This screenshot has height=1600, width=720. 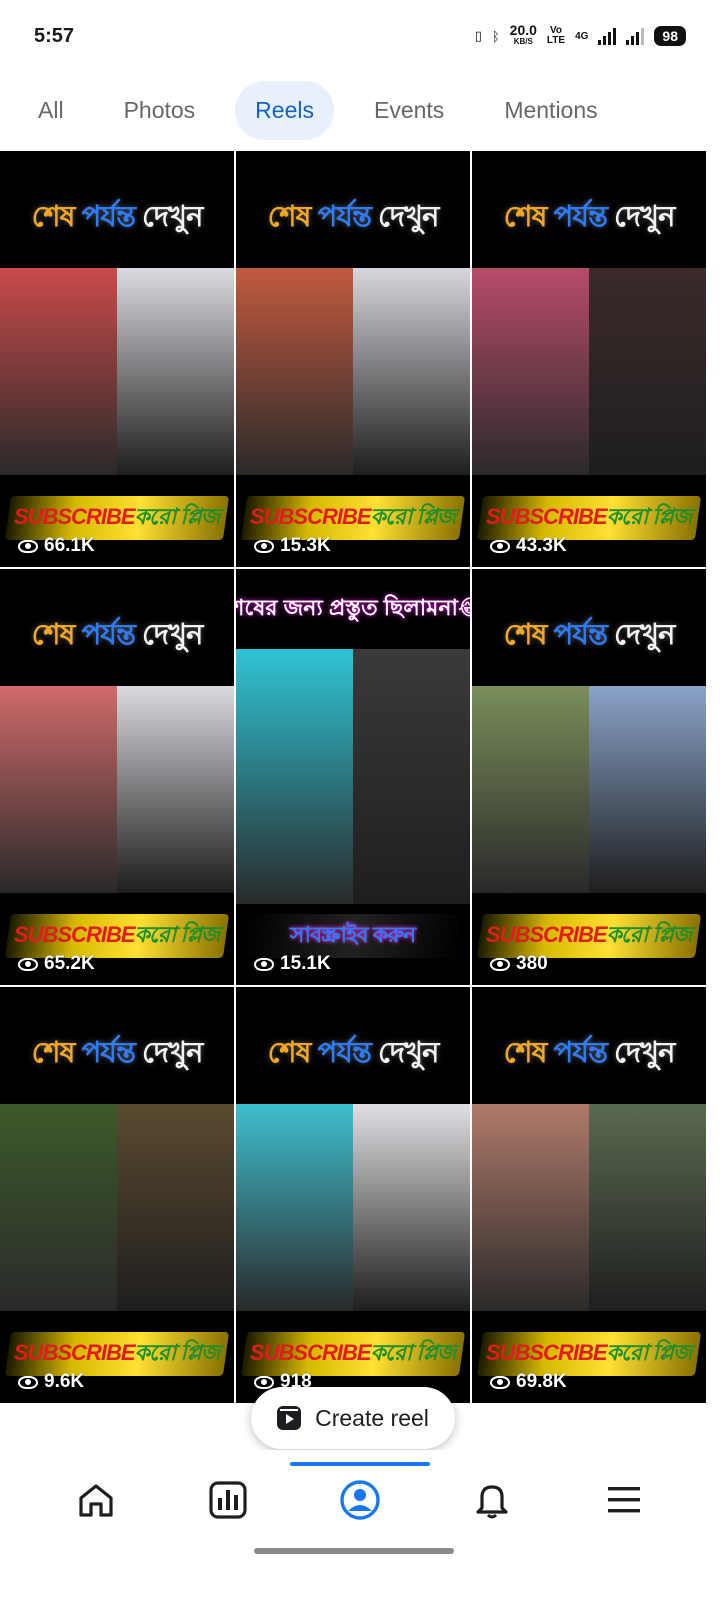 I want to click on vibrate-icon: ▯, so click(x=478, y=35).